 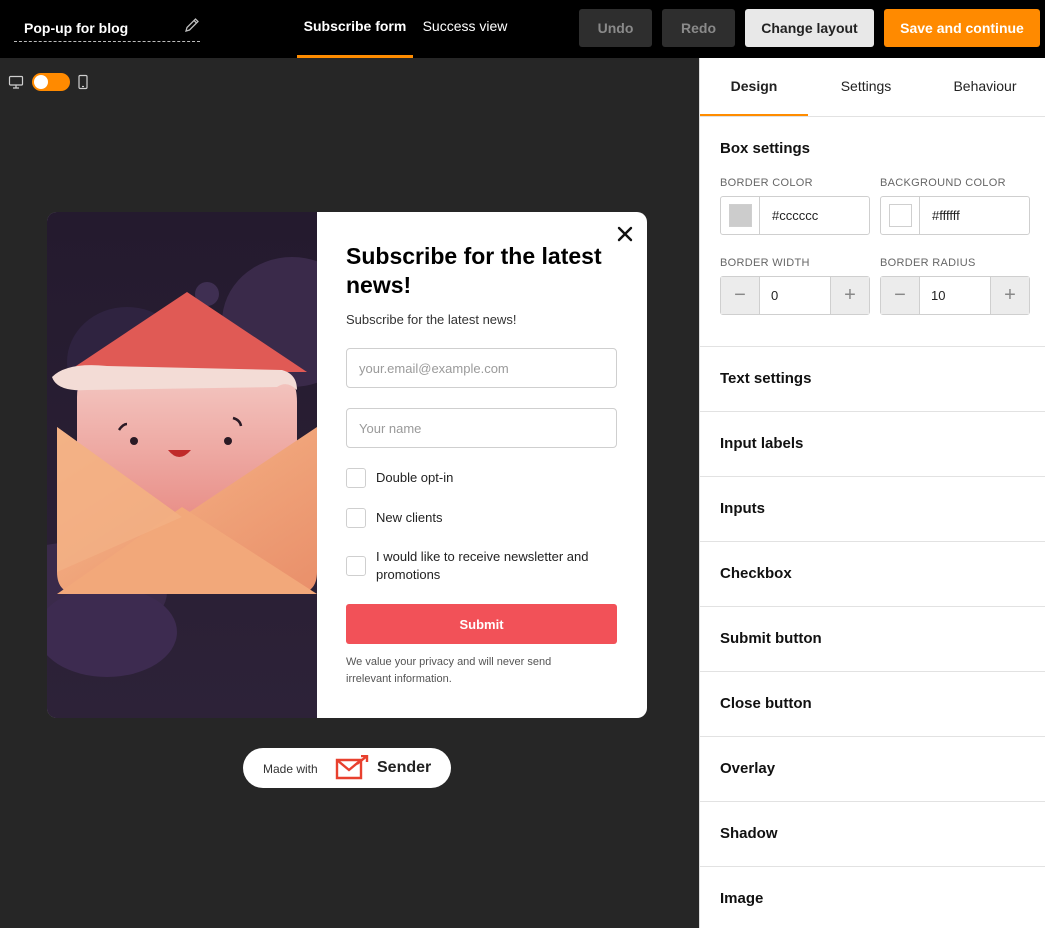 I want to click on redo-button: Redo, so click(x=698, y=28).